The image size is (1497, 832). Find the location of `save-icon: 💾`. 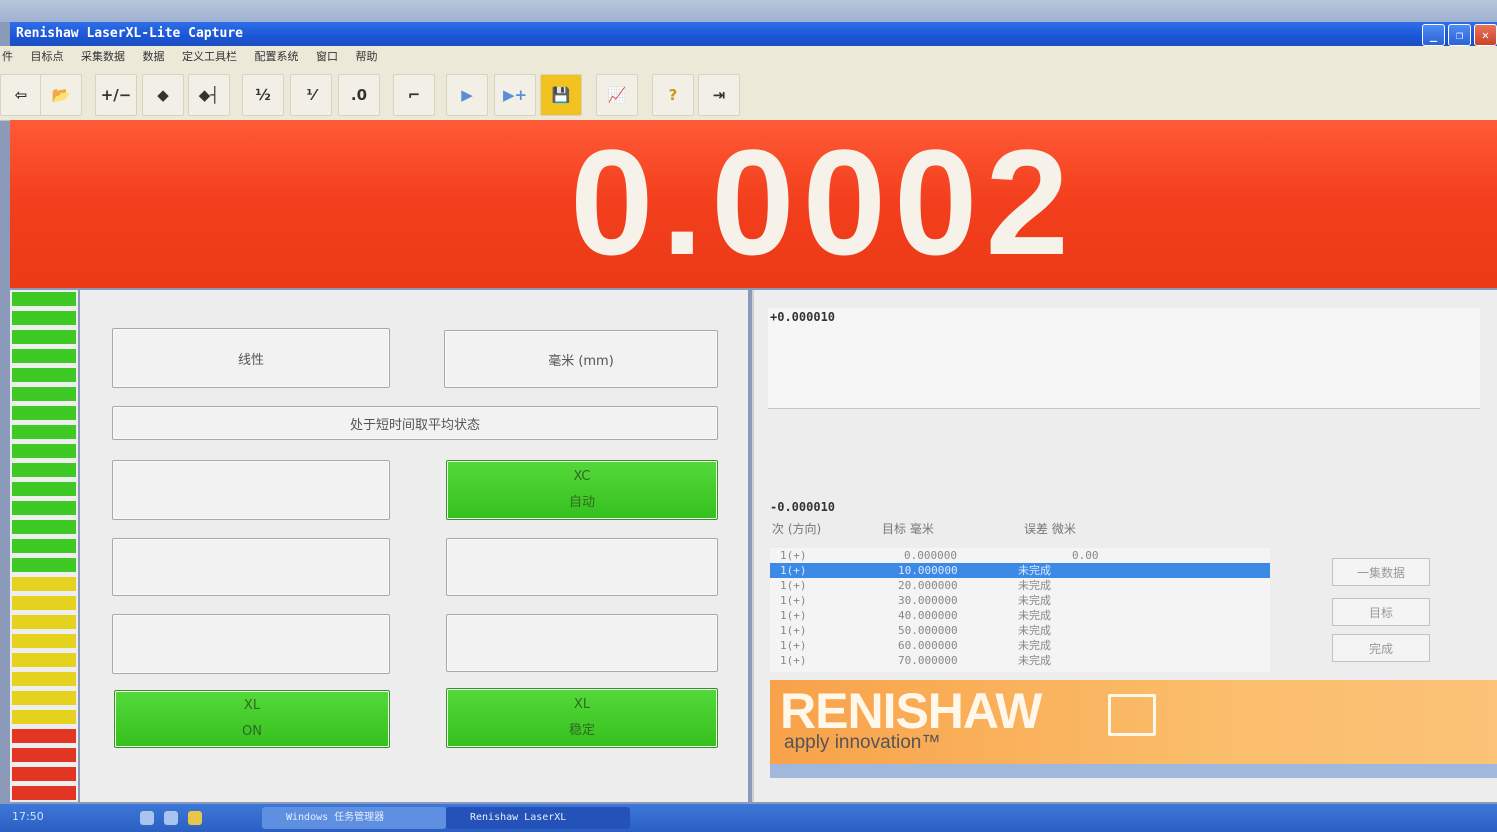

save-icon: 💾 is located at coordinates (561, 95).